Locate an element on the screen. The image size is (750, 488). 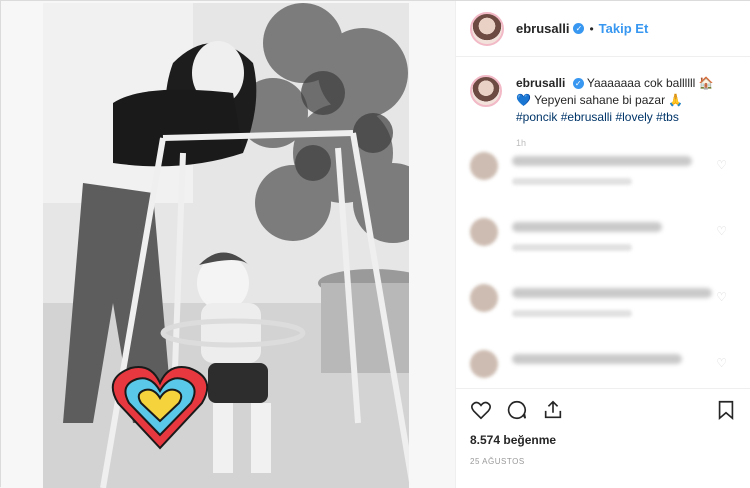
hashtag: #ebrusalli is located at coordinates (586, 117).